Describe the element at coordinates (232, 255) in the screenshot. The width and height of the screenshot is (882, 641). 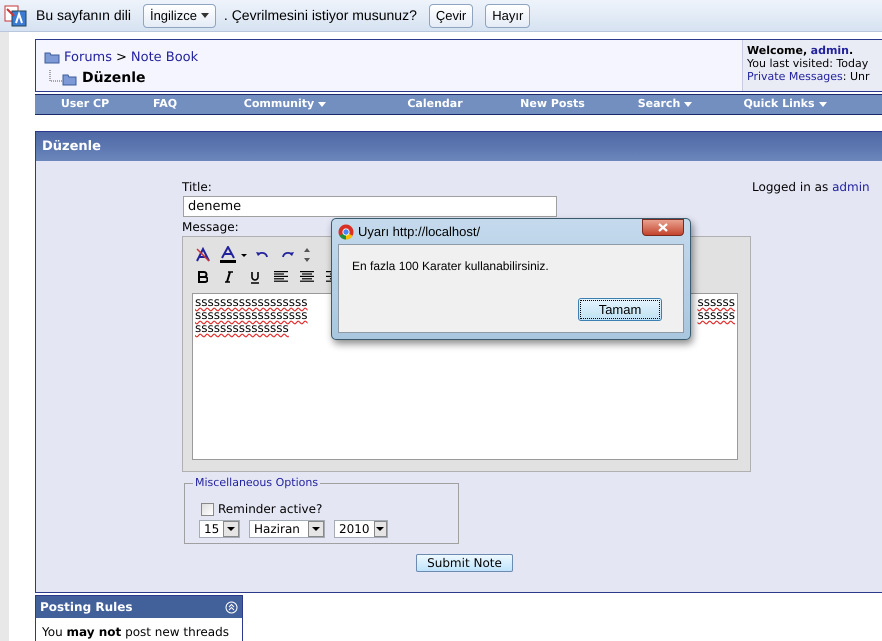
I see `font-color-icon` at that location.